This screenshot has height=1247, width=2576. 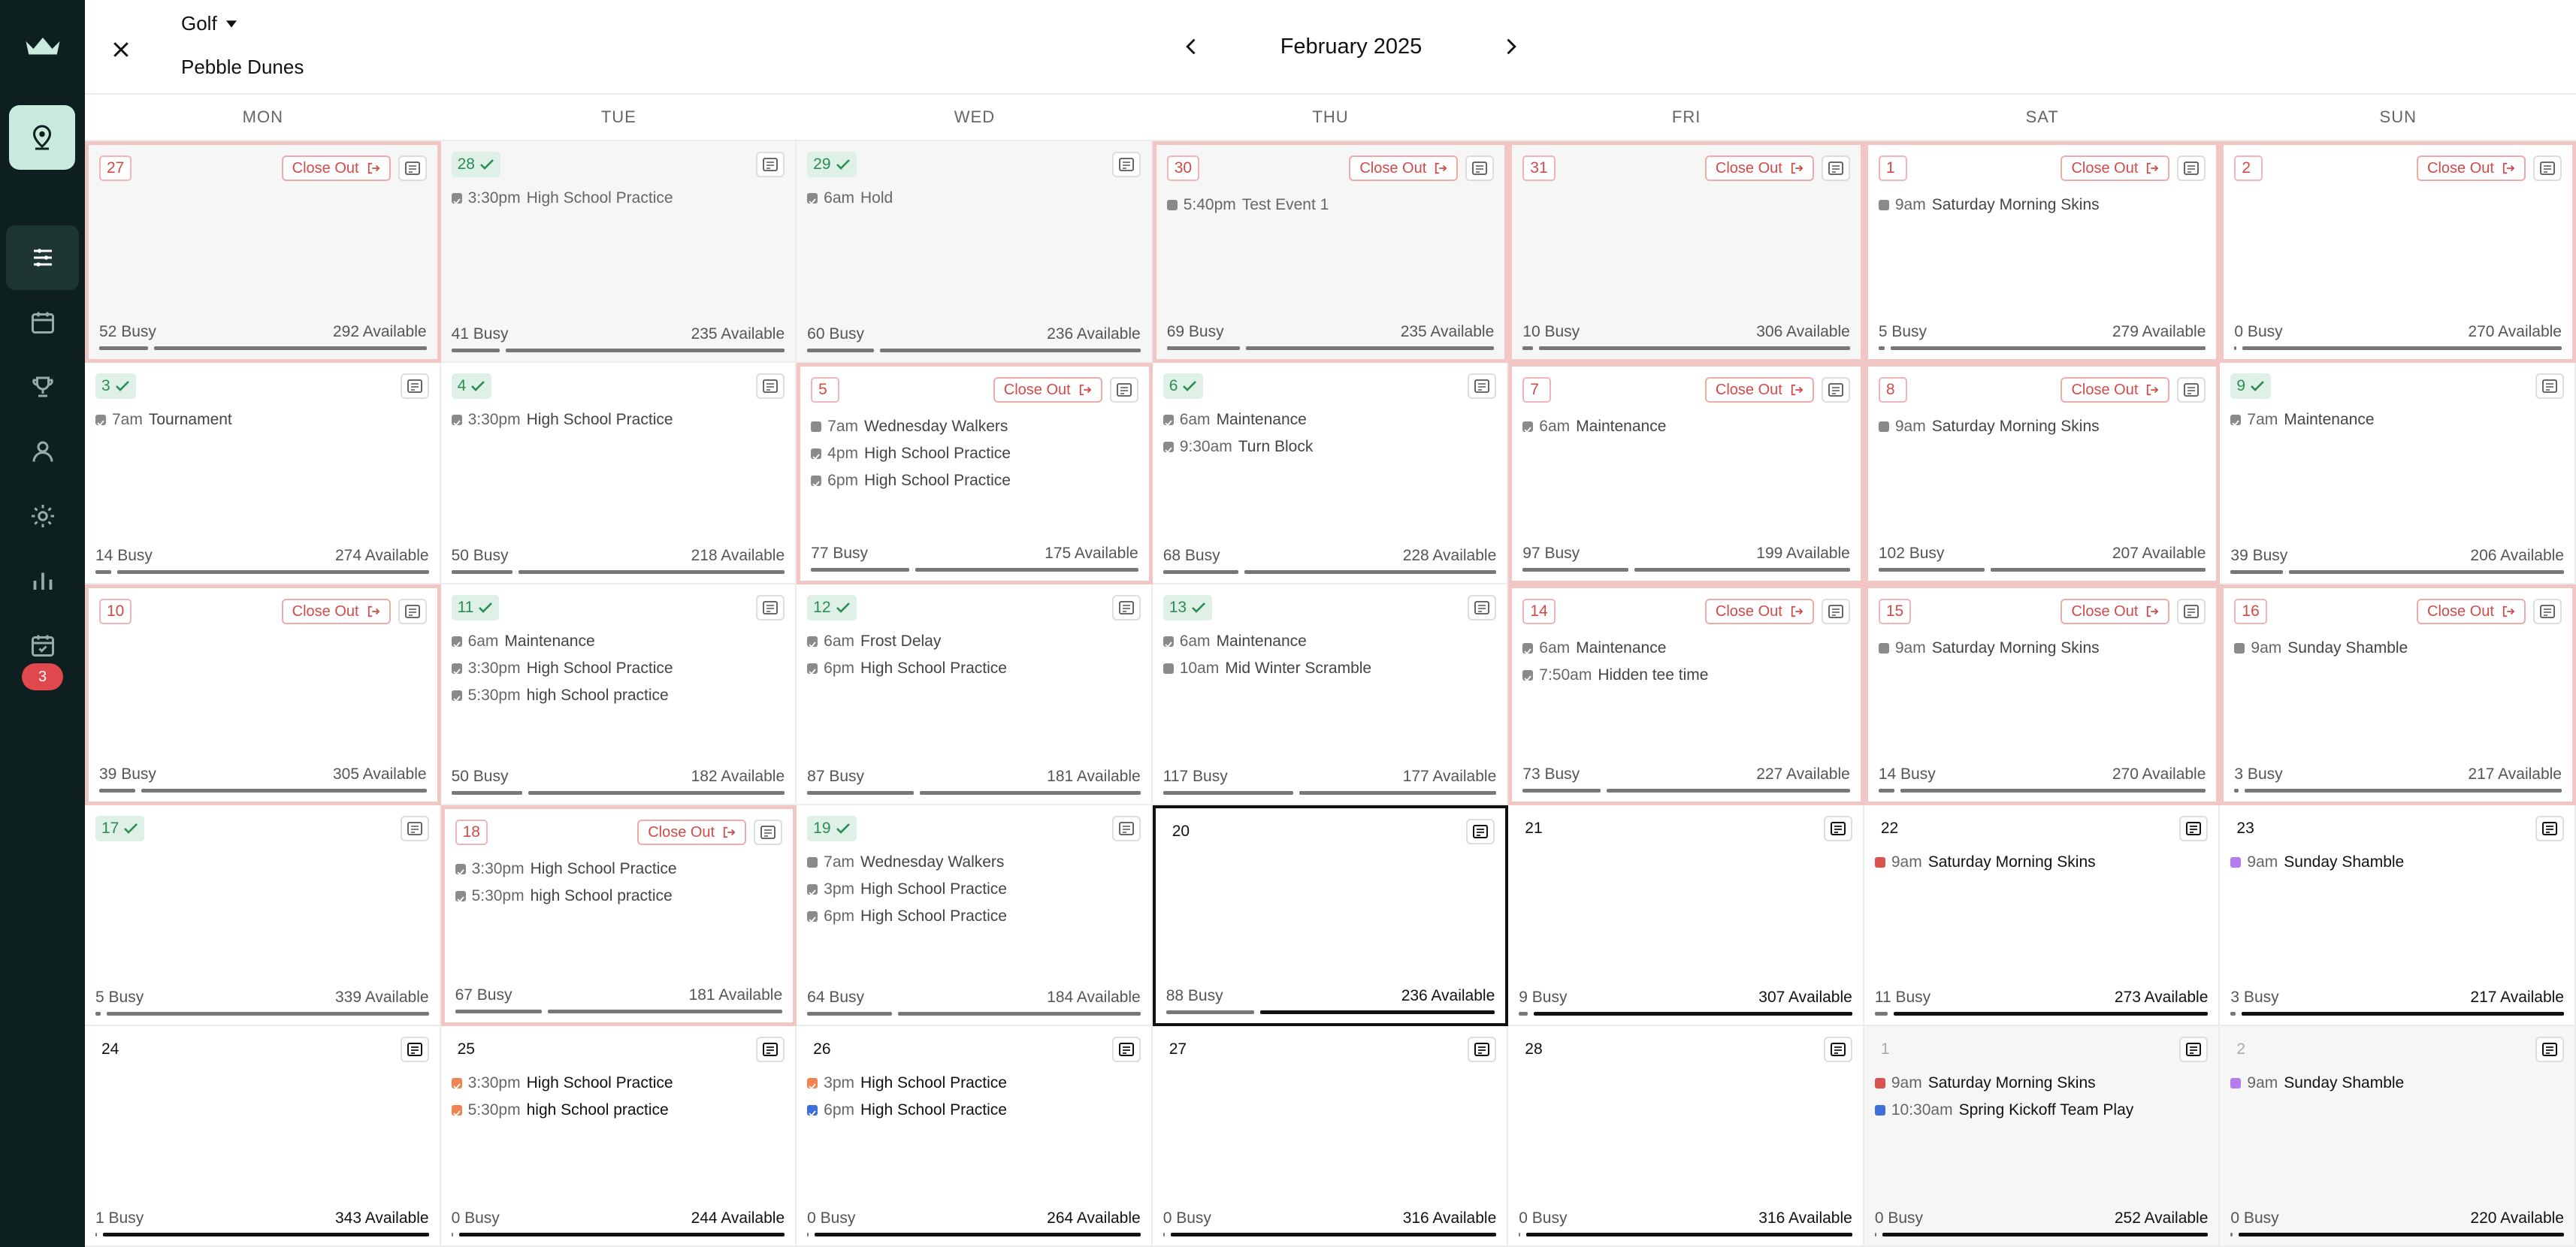 What do you see at coordinates (975, 252) in the screenshot?
I see `calendar-day-cell: 29 6am Hold 60 Busy 236 Available` at bounding box center [975, 252].